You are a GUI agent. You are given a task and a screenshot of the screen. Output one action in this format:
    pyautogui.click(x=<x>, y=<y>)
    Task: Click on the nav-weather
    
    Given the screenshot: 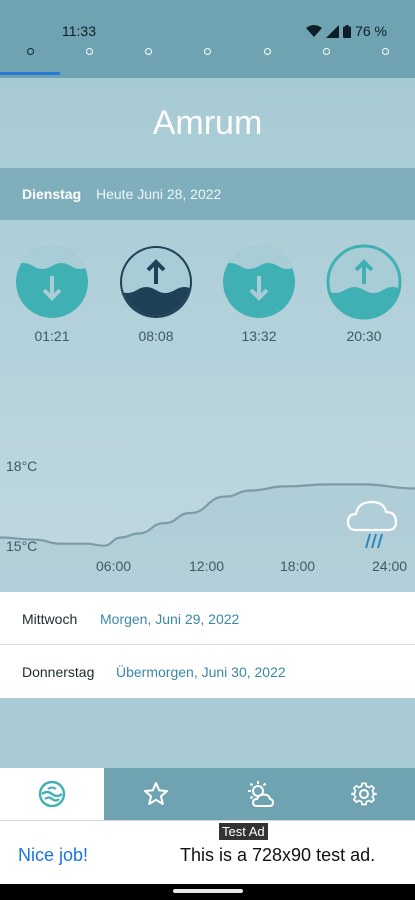 What is the action you would take?
    pyautogui.click(x=260, y=794)
    